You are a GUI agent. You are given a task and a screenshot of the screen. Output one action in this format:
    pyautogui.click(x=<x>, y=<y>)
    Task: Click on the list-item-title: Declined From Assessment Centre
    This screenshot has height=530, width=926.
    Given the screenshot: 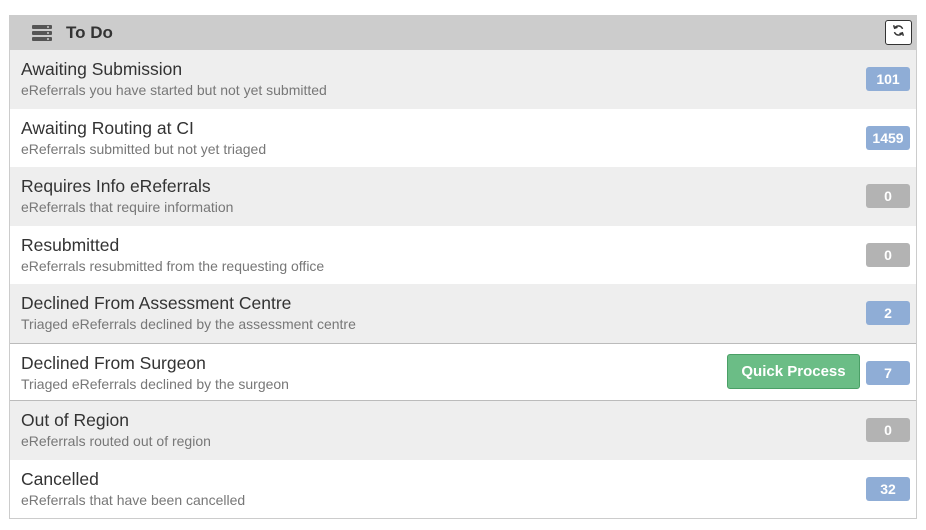 What is the action you would take?
    pyautogui.click(x=156, y=303)
    